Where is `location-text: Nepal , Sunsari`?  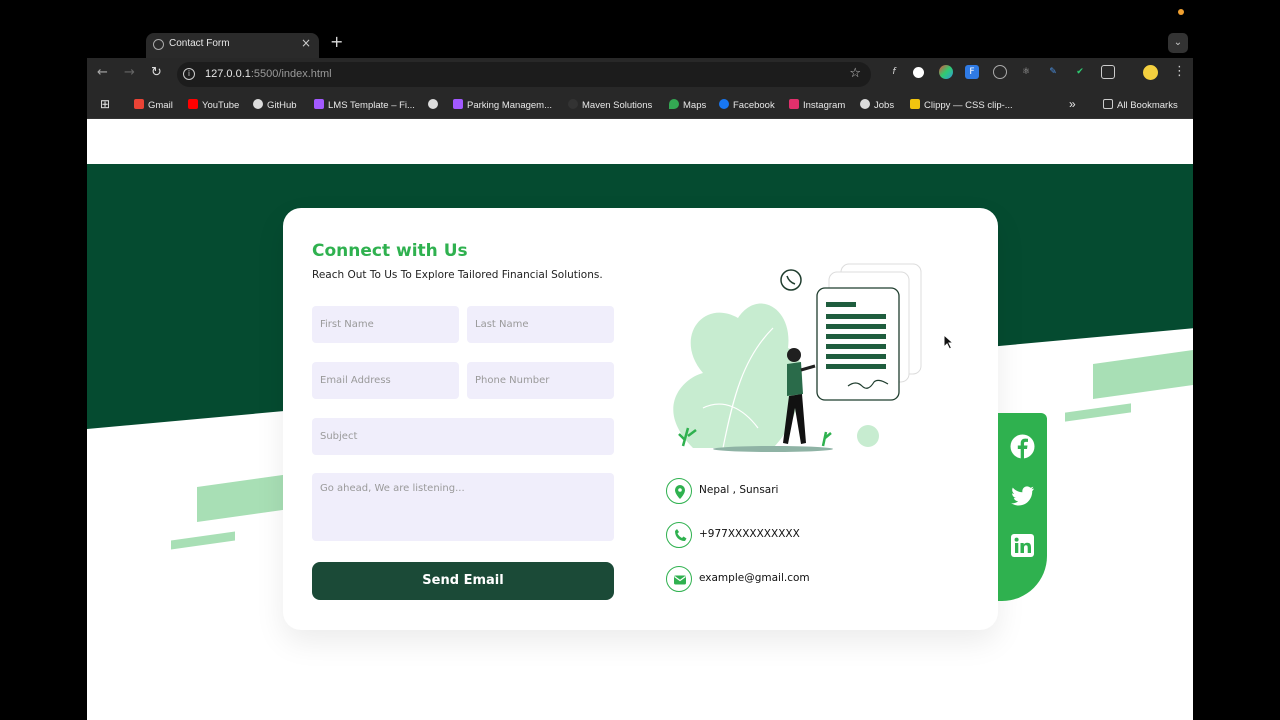 location-text: Nepal , Sunsari is located at coordinates (739, 490).